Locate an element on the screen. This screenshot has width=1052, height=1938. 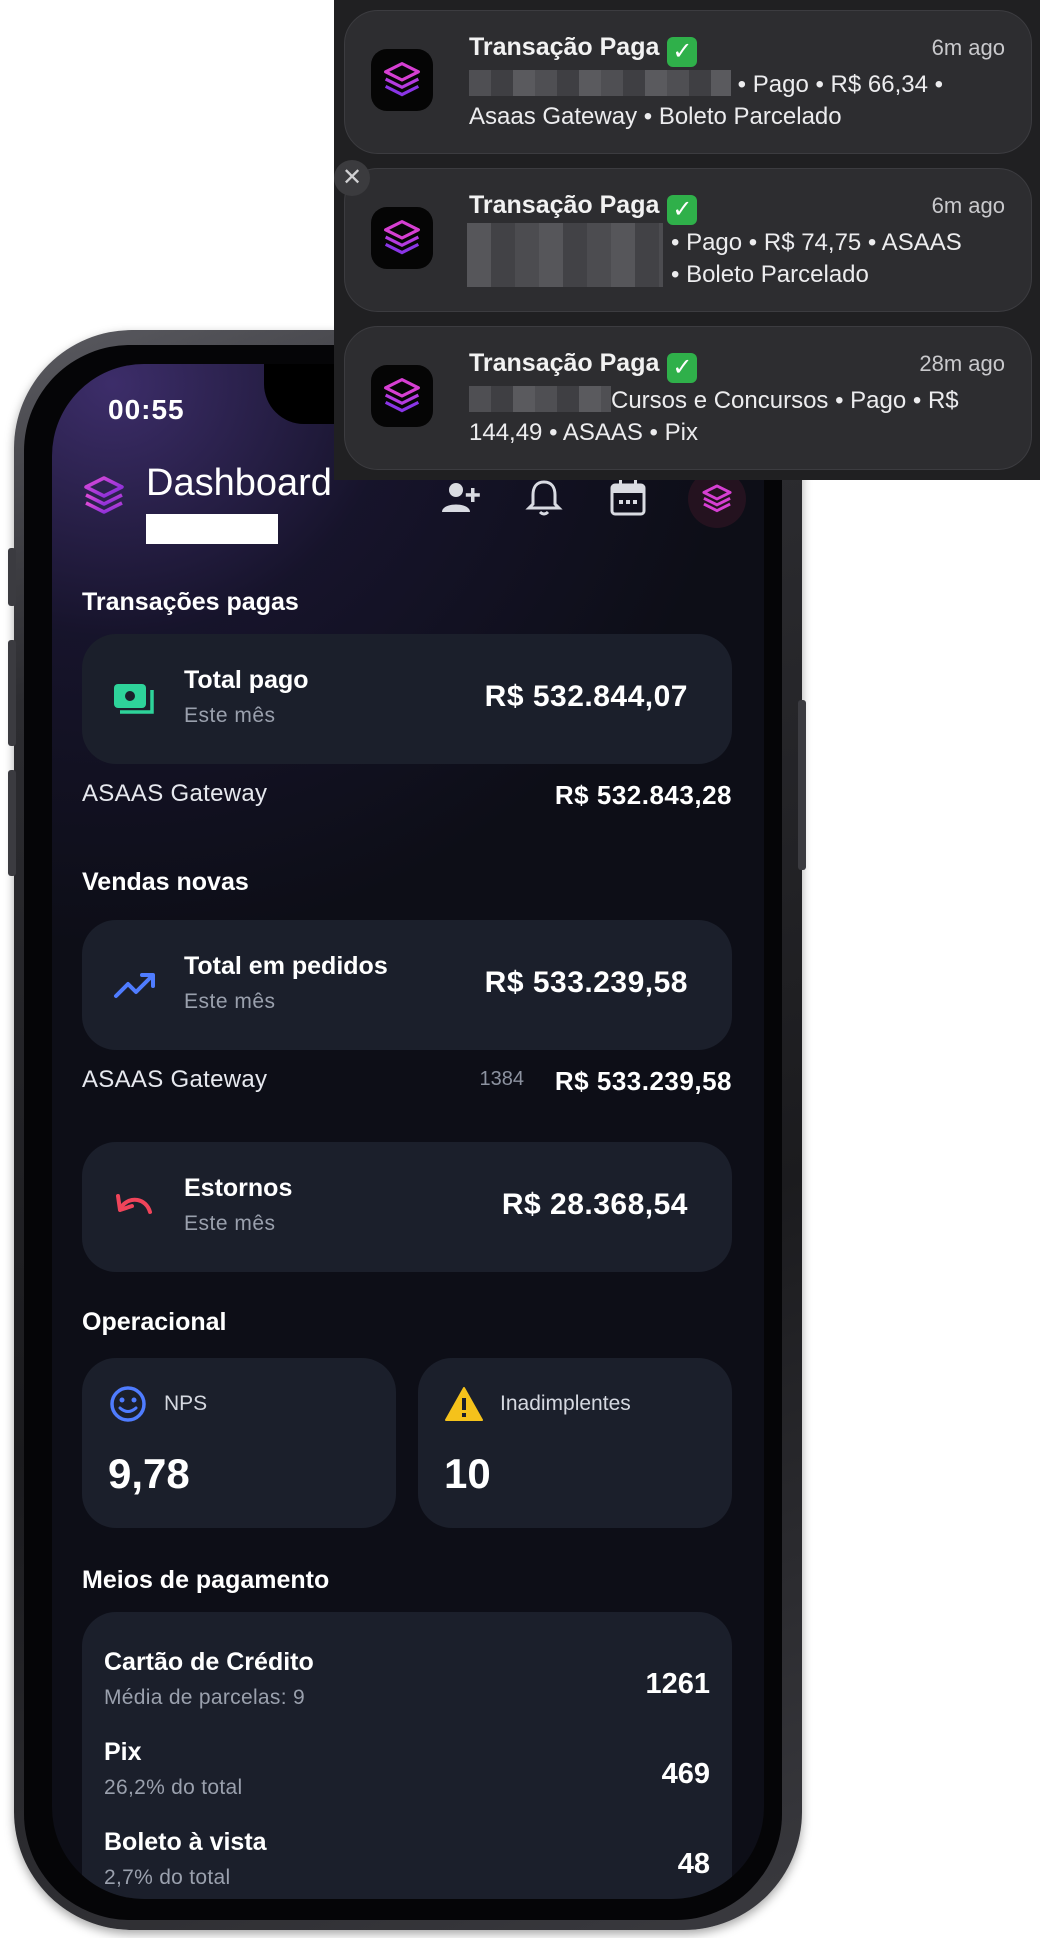
page-title: Dashboard is located at coordinates (239, 483).